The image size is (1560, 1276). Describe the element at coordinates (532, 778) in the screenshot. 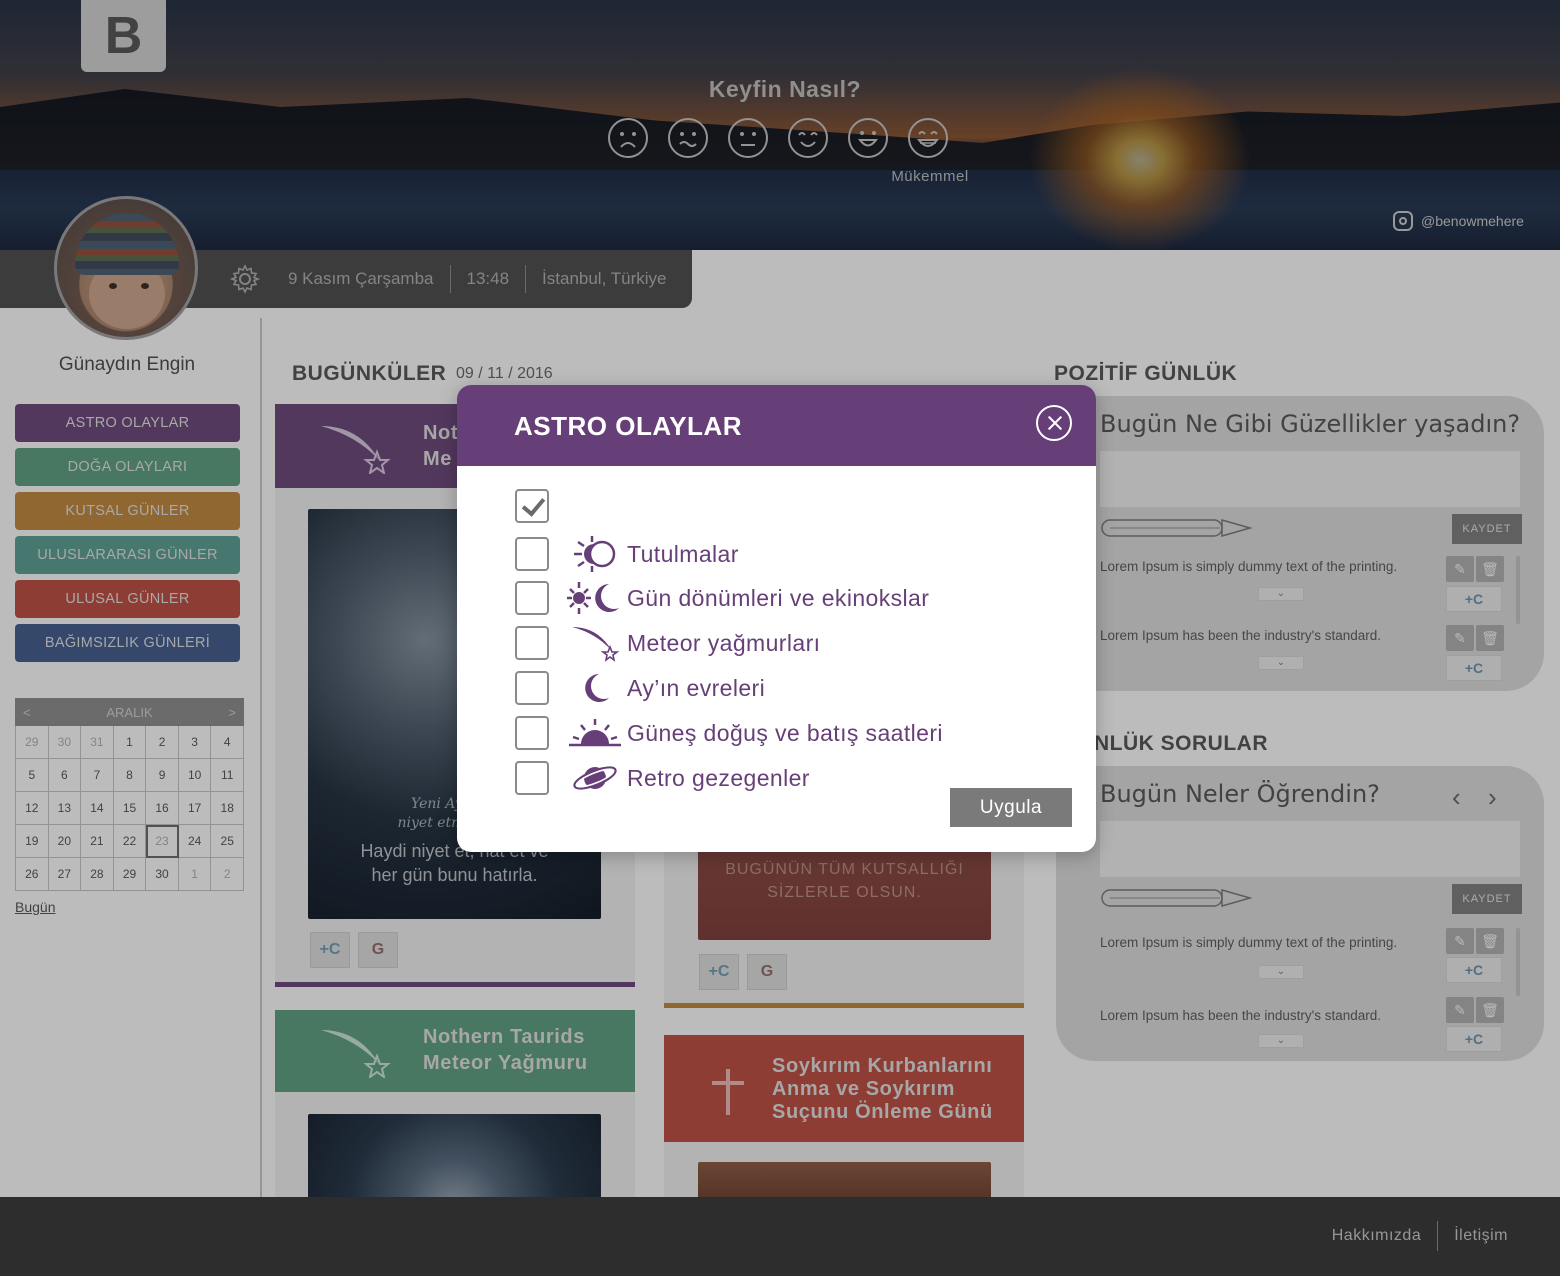

I see `option-checkbox-retro-planets` at that location.